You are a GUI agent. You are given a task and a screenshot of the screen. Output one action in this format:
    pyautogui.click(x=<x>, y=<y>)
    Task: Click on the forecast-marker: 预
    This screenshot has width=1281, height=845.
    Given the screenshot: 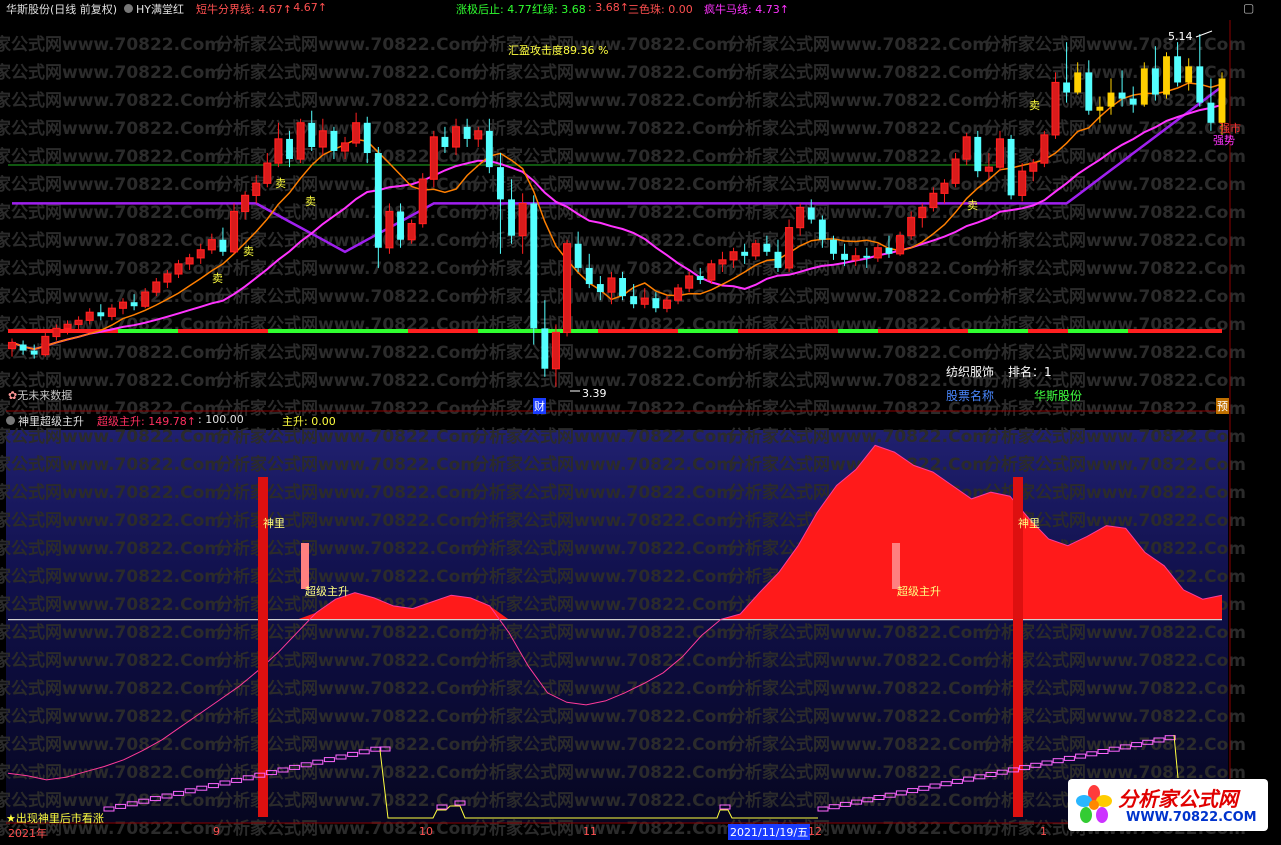 What is the action you would take?
    pyautogui.click(x=1222, y=406)
    